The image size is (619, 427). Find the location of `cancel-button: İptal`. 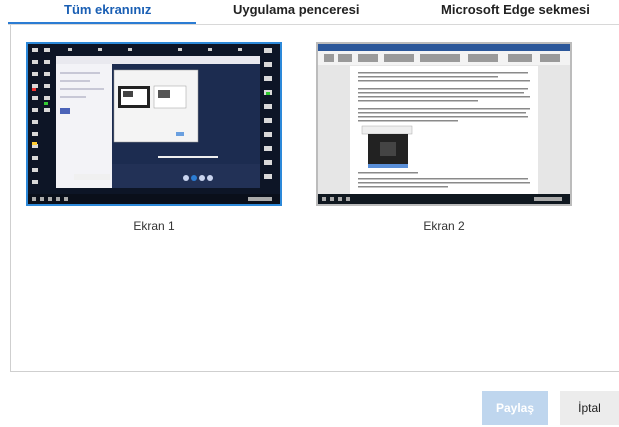

cancel-button: İptal is located at coordinates (589, 408).